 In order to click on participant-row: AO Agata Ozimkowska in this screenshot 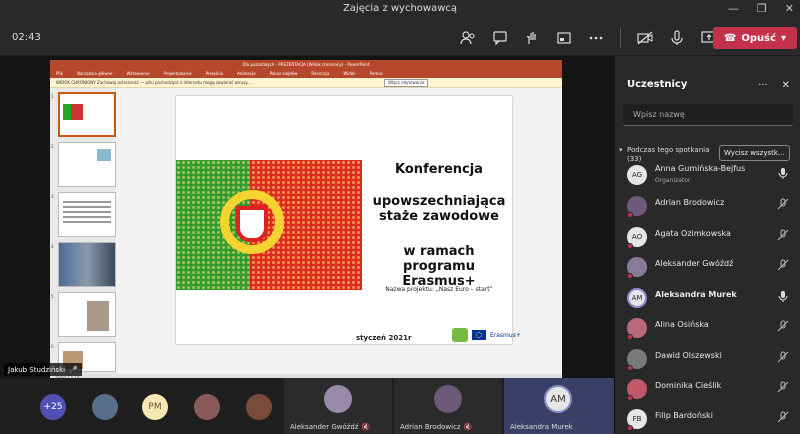, I will do `click(707, 236)`.